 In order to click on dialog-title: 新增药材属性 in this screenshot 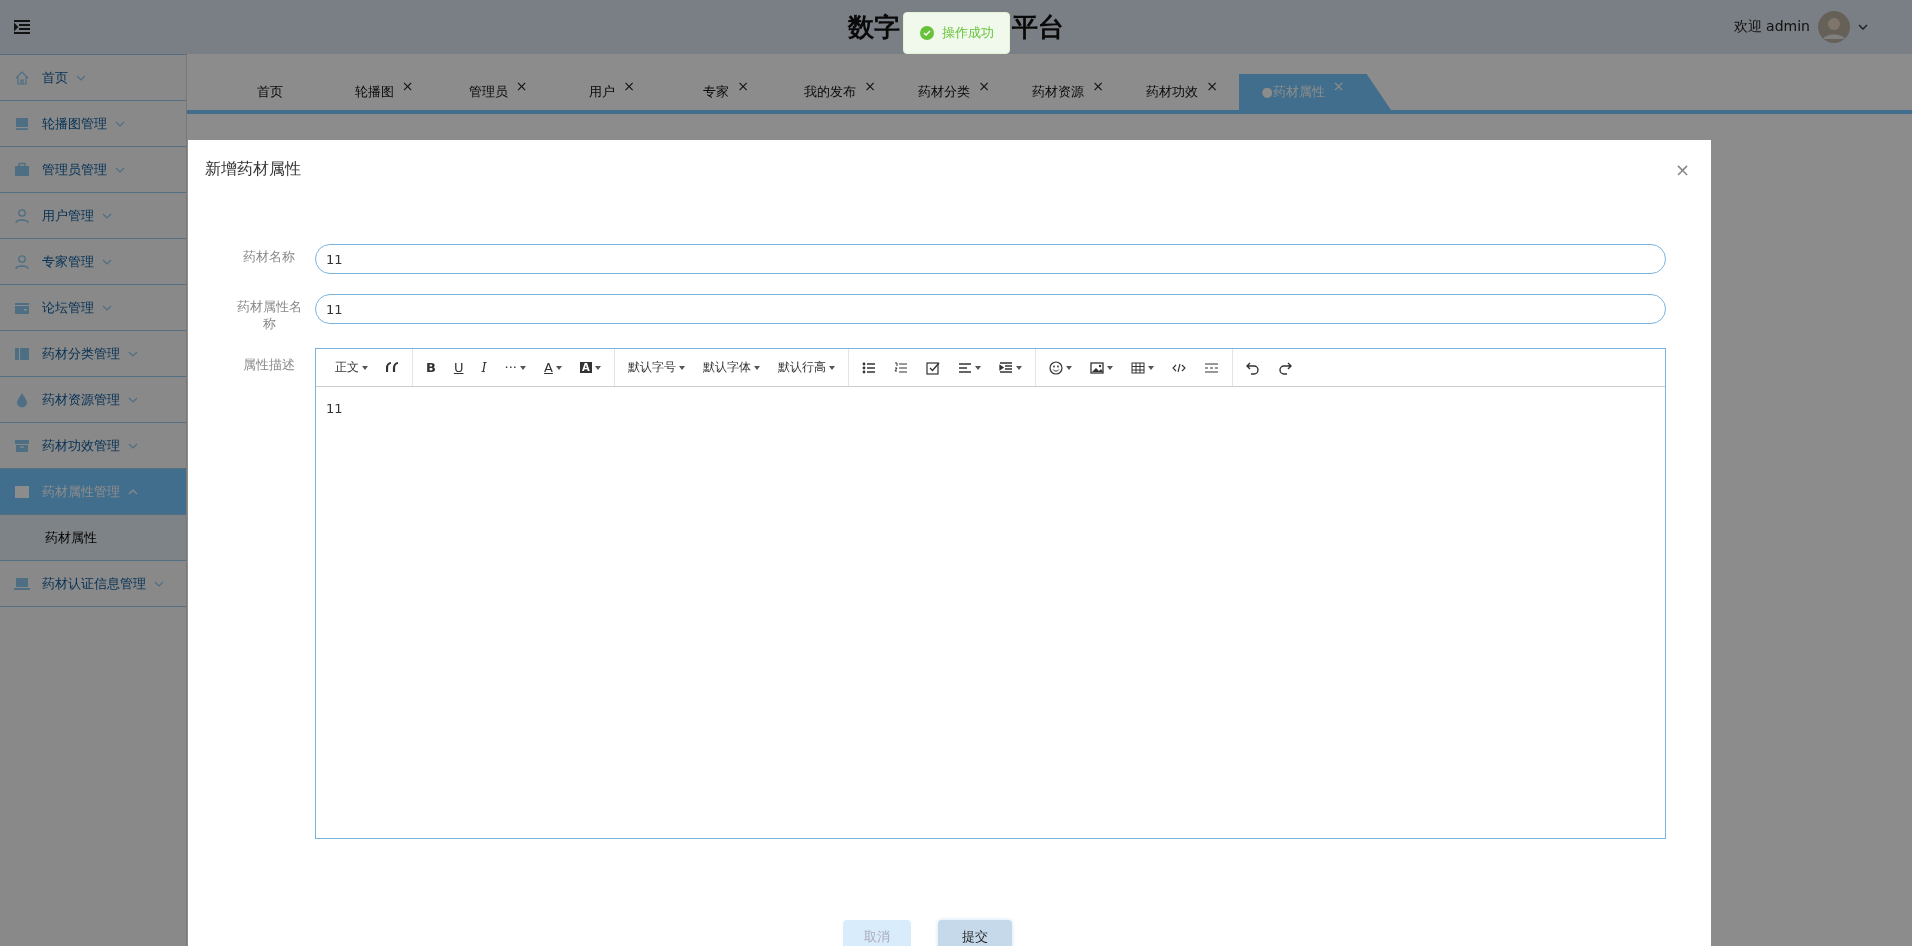, I will do `click(253, 169)`.